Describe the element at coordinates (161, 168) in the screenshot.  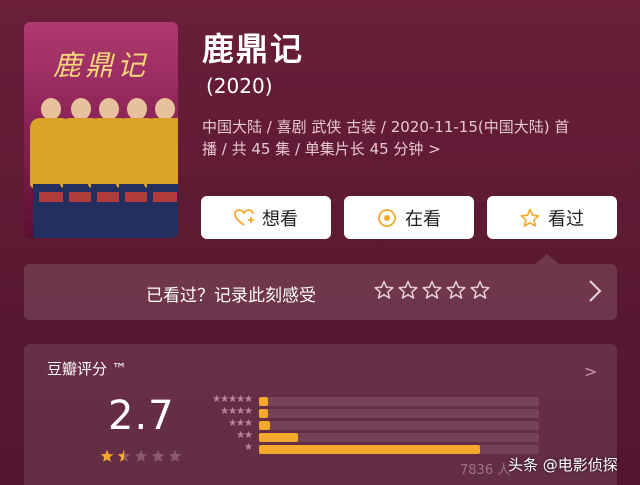
I see `poster-figure` at that location.